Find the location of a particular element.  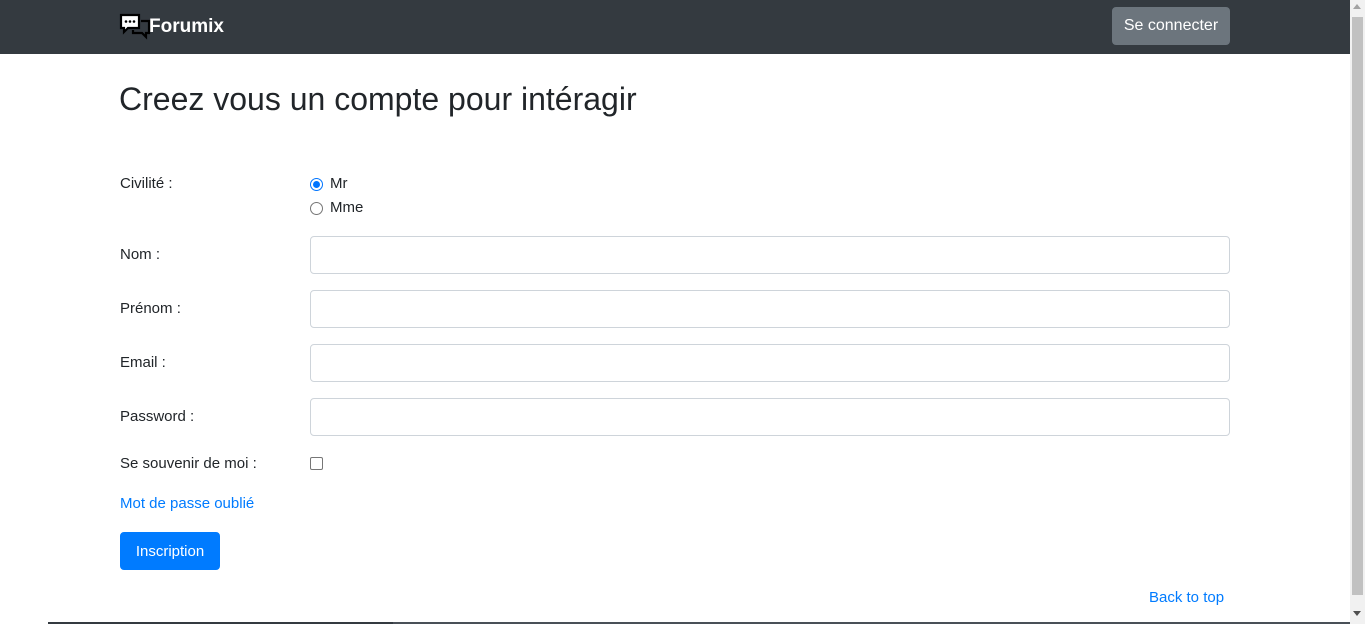

nom-input is located at coordinates (770, 255).